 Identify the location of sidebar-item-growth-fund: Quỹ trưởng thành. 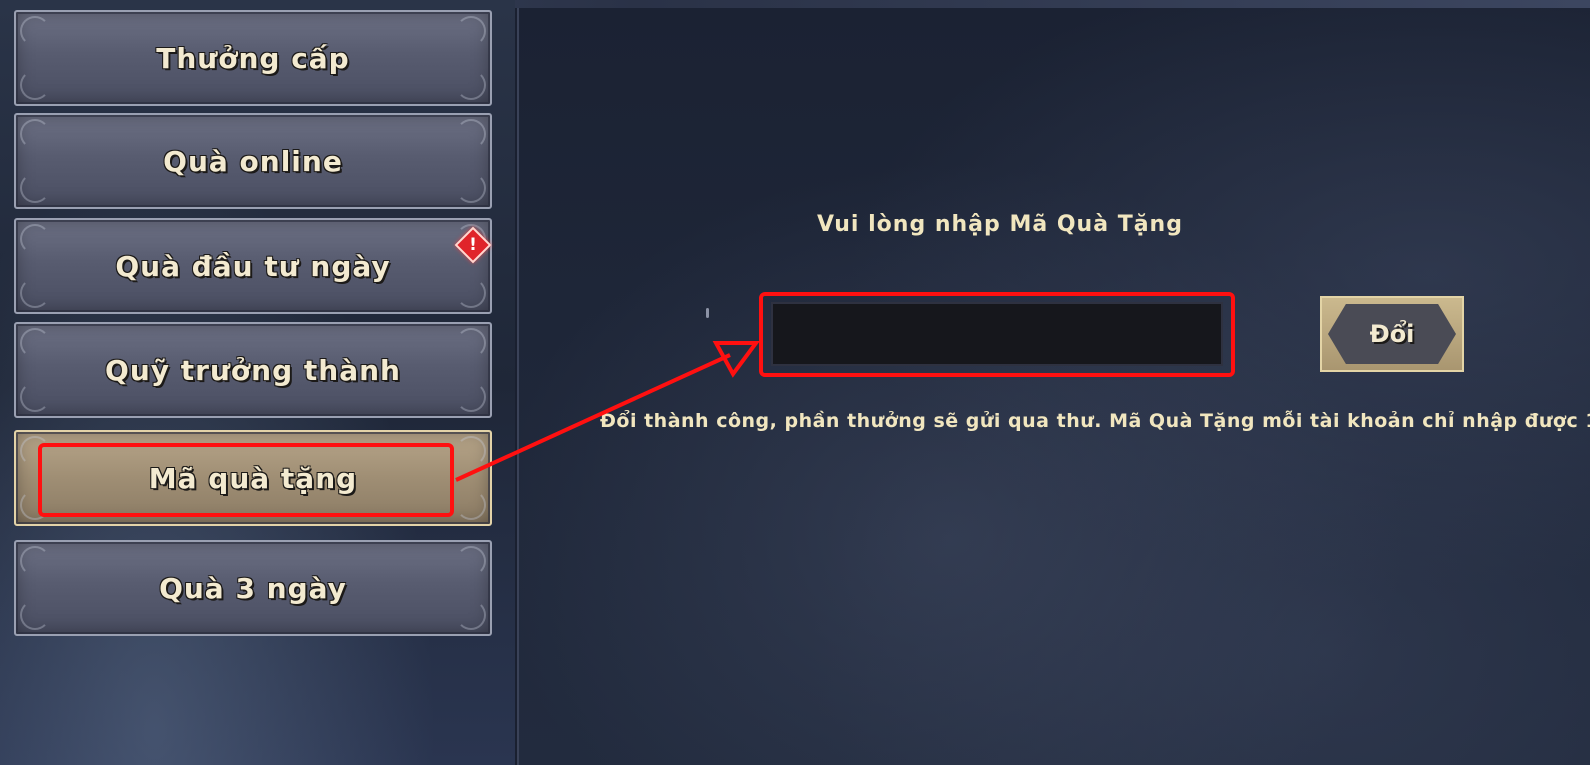
(253, 370).